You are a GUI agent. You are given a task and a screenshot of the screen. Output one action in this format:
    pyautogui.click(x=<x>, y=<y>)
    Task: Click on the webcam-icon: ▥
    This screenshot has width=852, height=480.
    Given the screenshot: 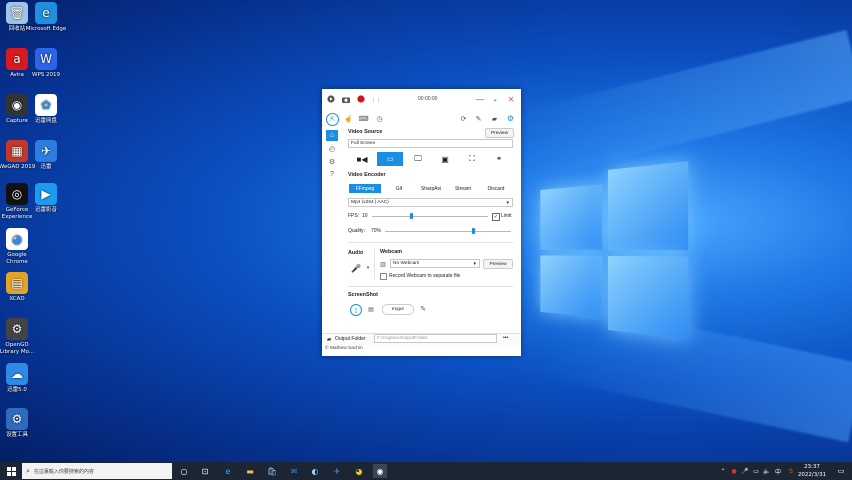 What is the action you would take?
    pyautogui.click(x=383, y=264)
    